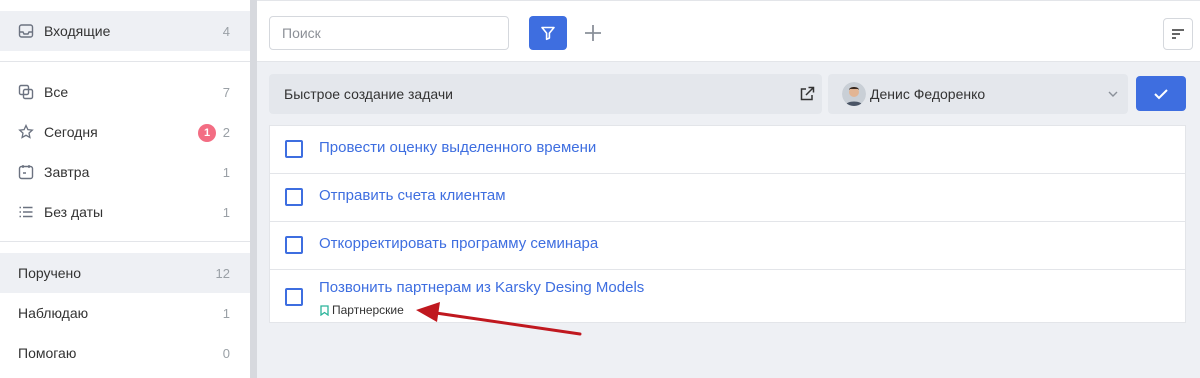  I want to click on sidebar-item-label: Наблюдаю, so click(53, 313).